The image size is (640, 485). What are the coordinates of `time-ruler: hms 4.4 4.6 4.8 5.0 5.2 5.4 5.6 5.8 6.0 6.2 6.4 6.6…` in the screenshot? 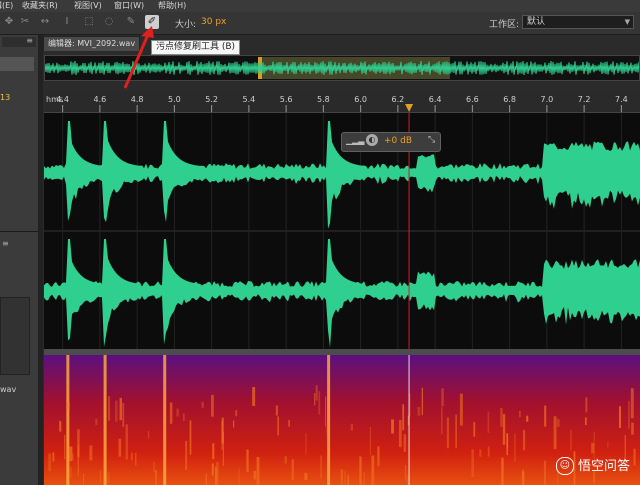 It's located at (342, 102).